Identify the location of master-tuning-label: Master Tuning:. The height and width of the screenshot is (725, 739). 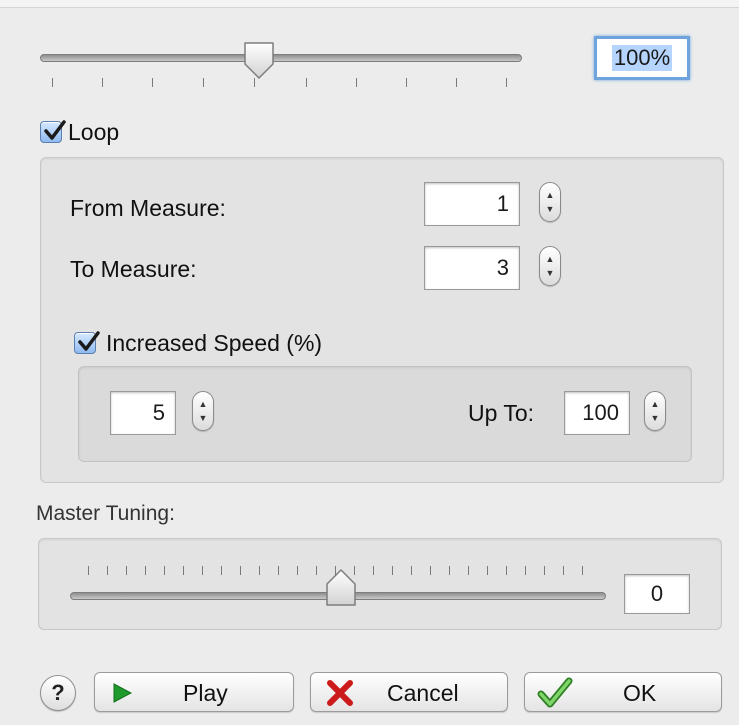
(105, 513).